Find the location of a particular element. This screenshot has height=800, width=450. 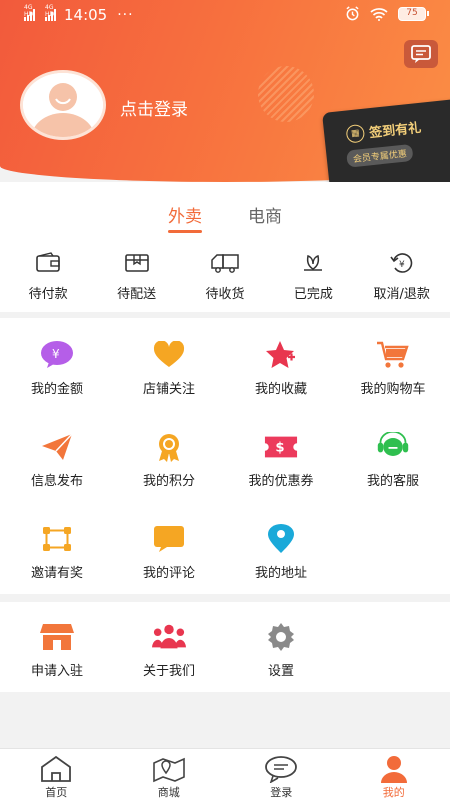

feature-label: 关于我们 is located at coordinates (168, 671).